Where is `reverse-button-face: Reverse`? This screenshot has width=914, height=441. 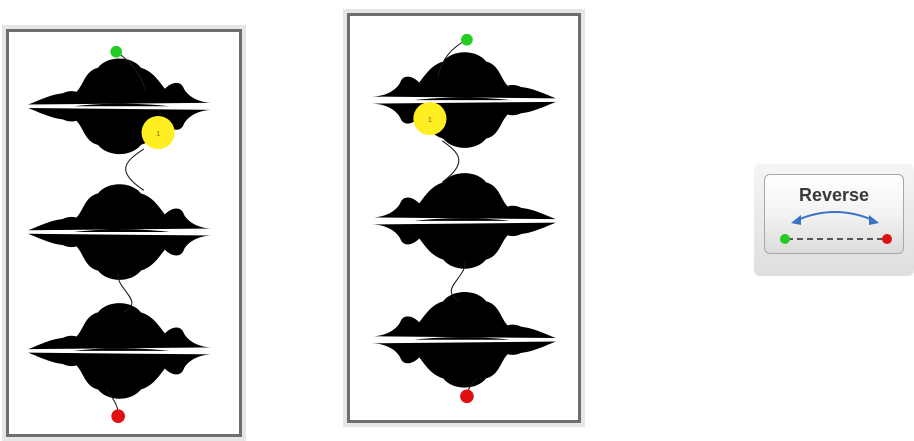
reverse-button-face: Reverse is located at coordinates (834, 214).